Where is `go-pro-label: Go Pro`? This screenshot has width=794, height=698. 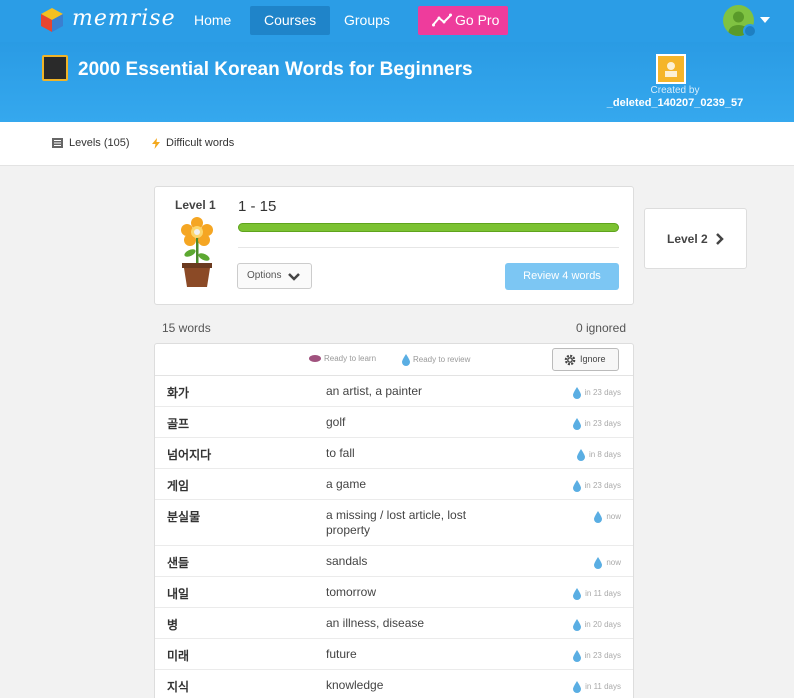 go-pro-label: Go Pro is located at coordinates (477, 20).